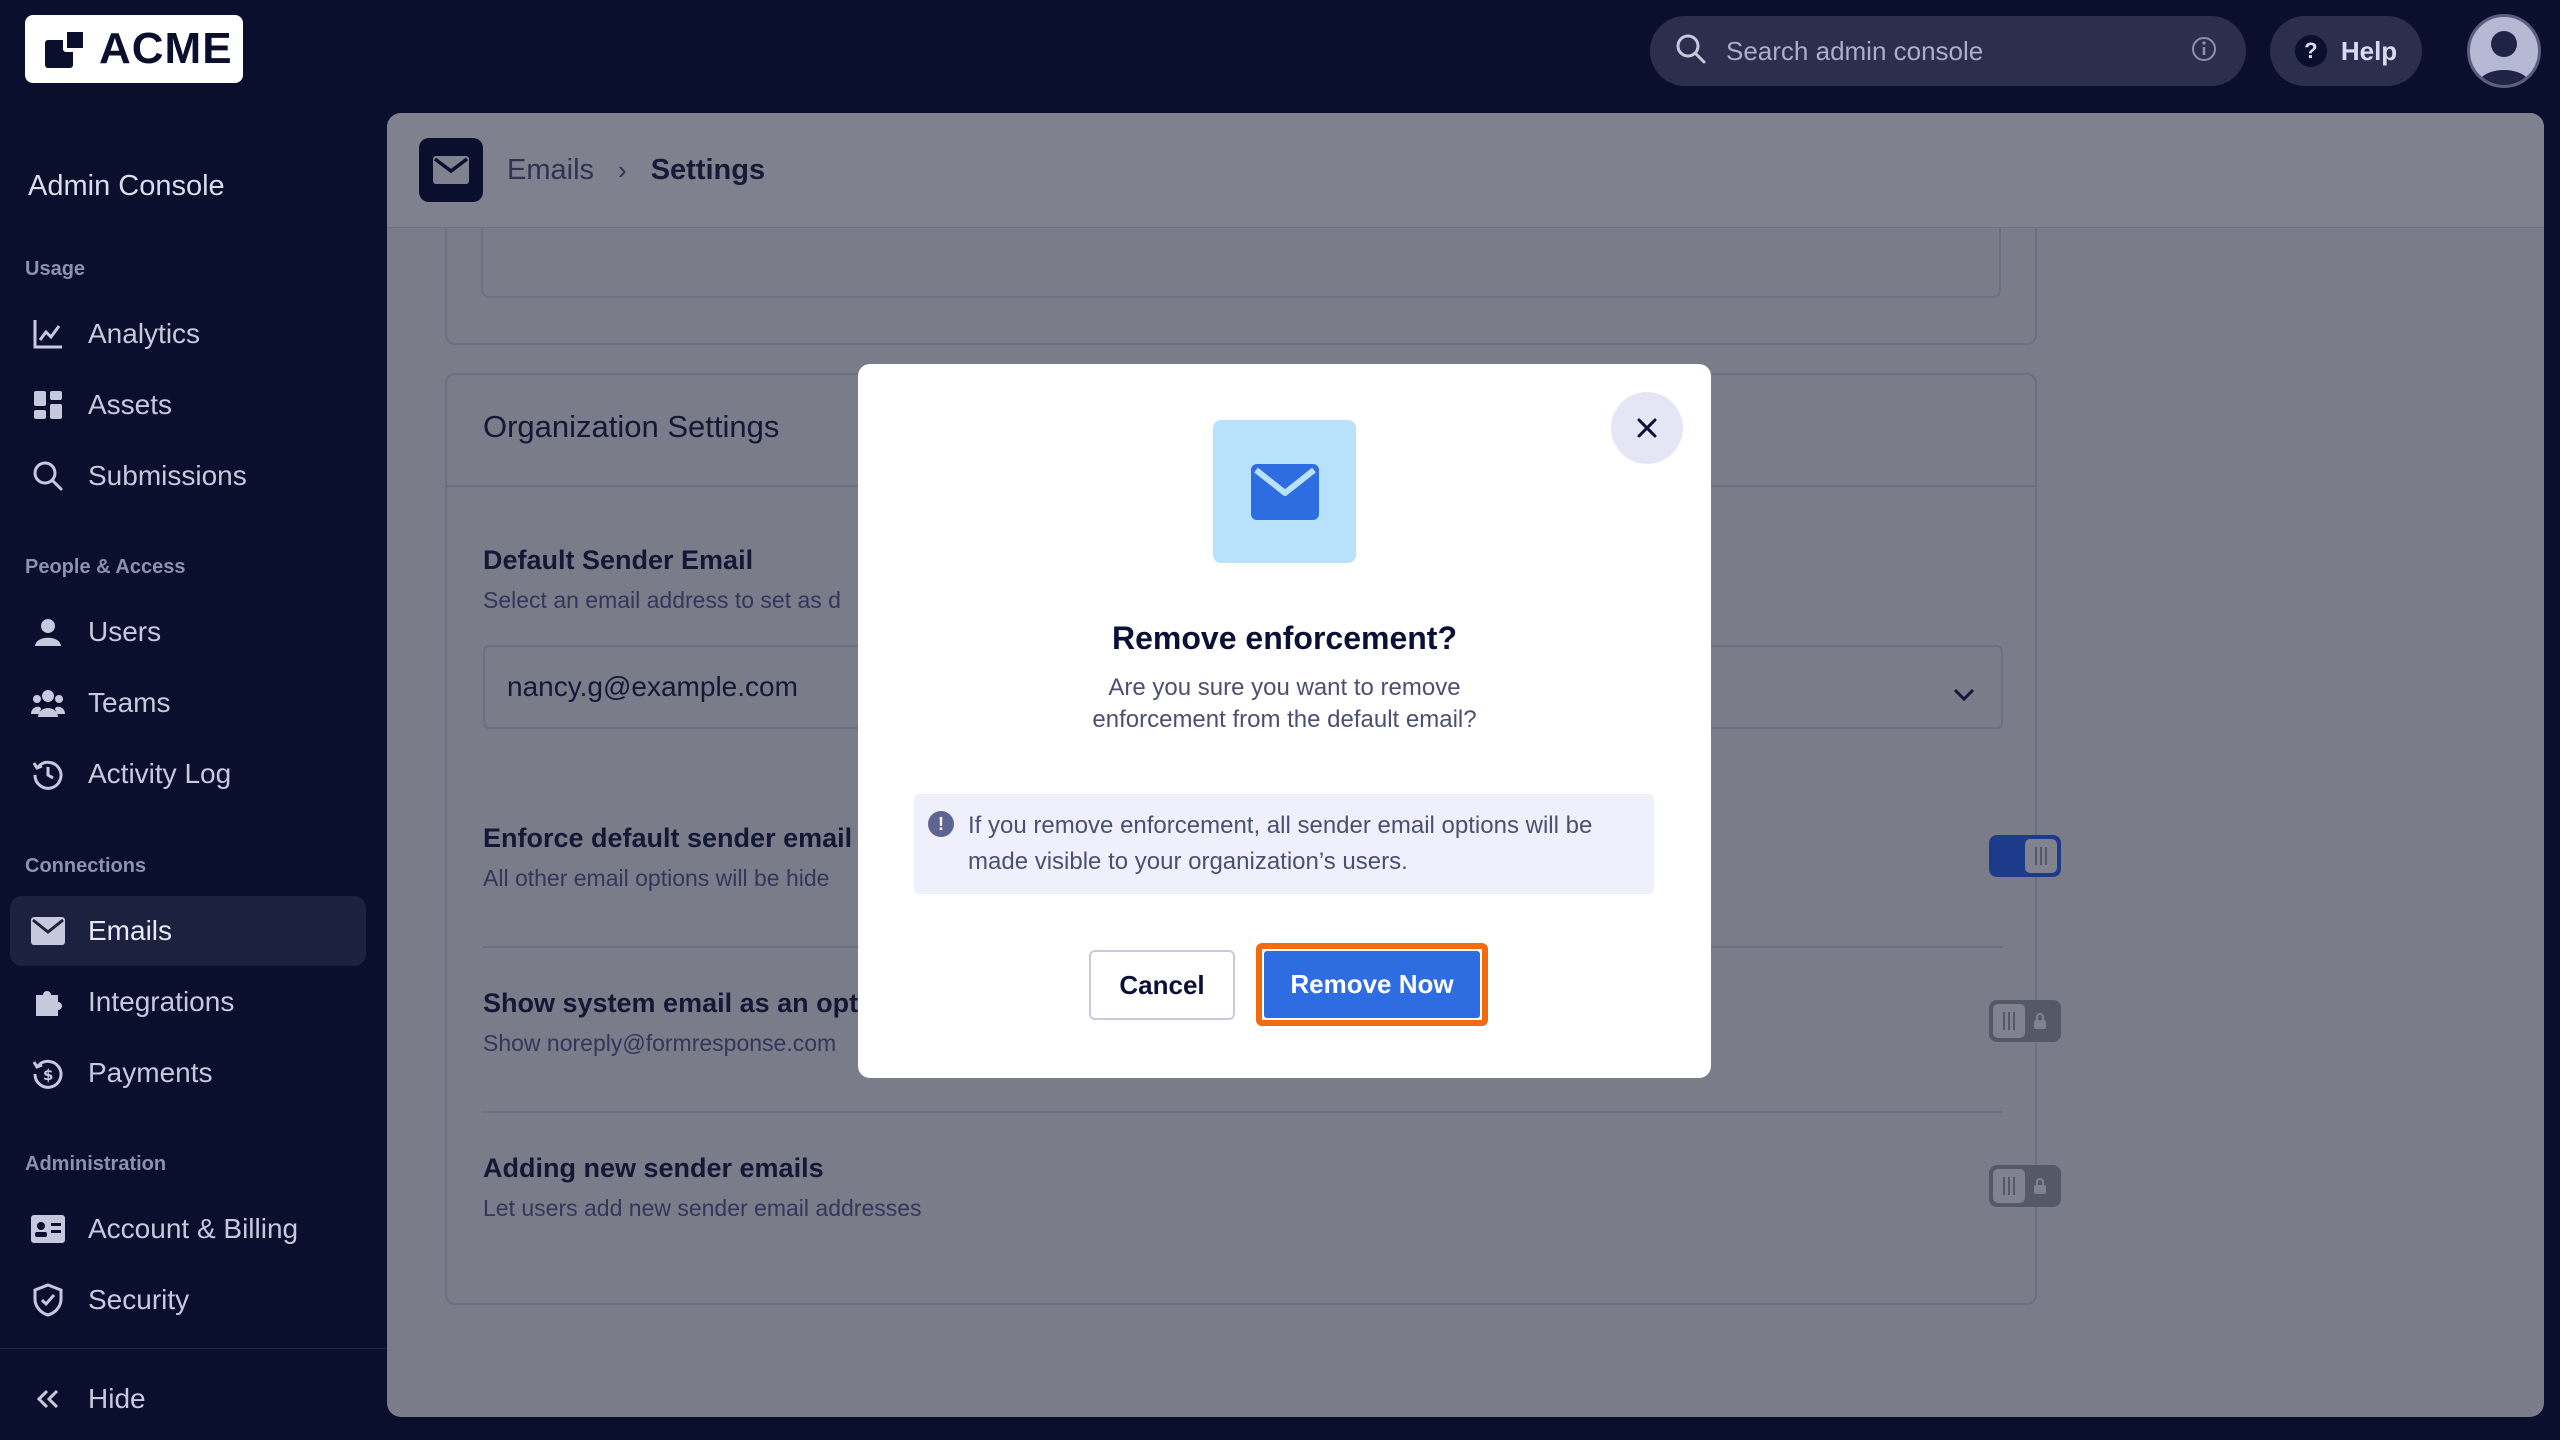  I want to click on sidebar-item-account-billing: Account & Billing, so click(188, 1229).